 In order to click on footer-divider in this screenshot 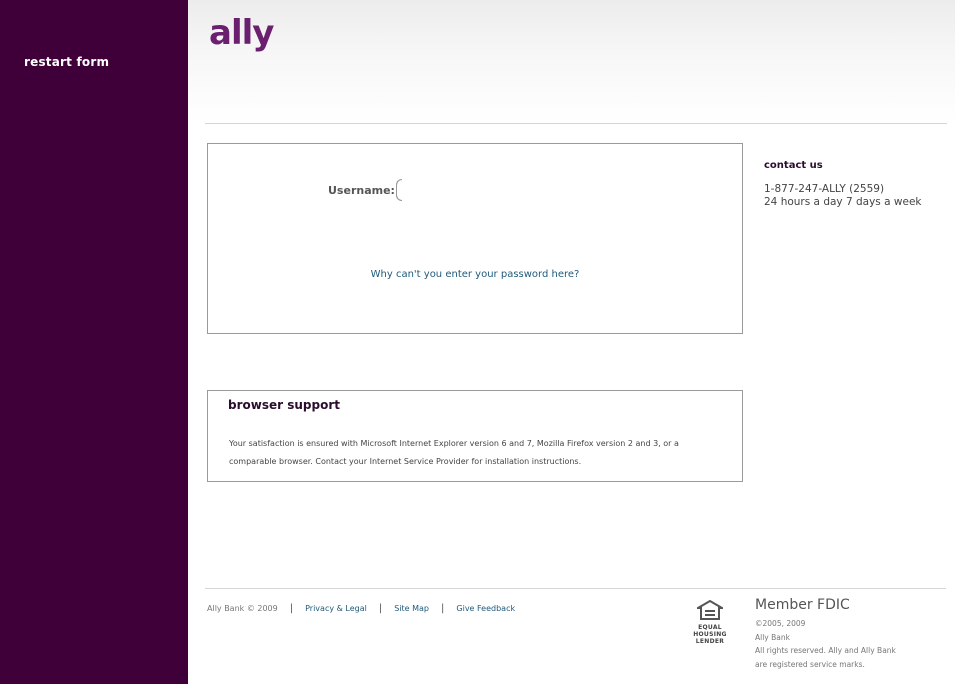, I will do `click(575, 588)`.